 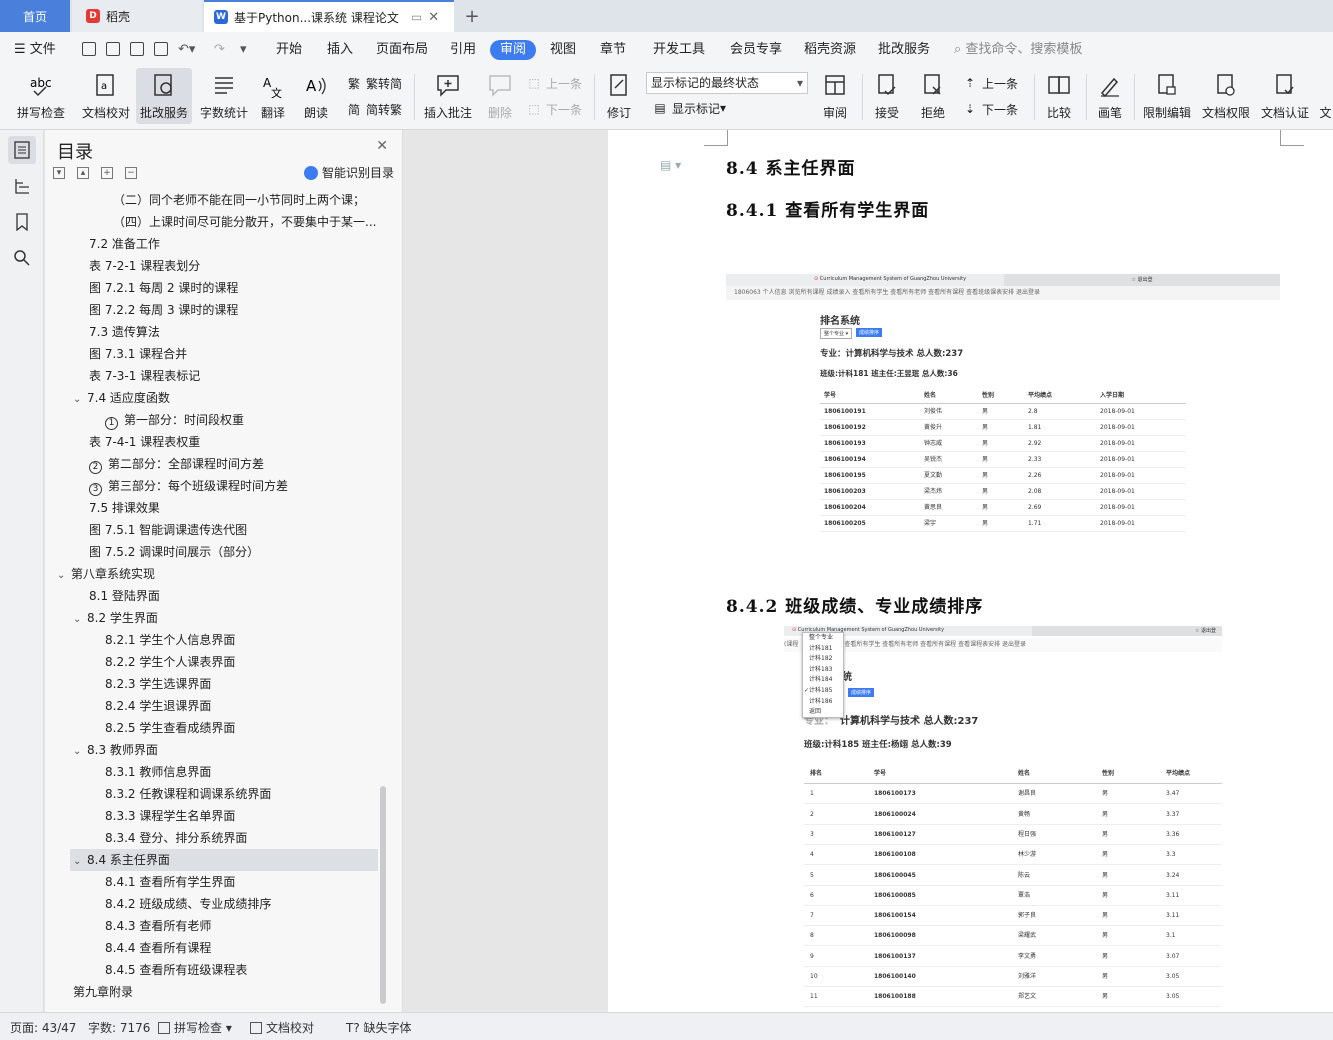 I want to click on toc-item: 表 7-3-1 课程表标记, so click(x=211, y=376).